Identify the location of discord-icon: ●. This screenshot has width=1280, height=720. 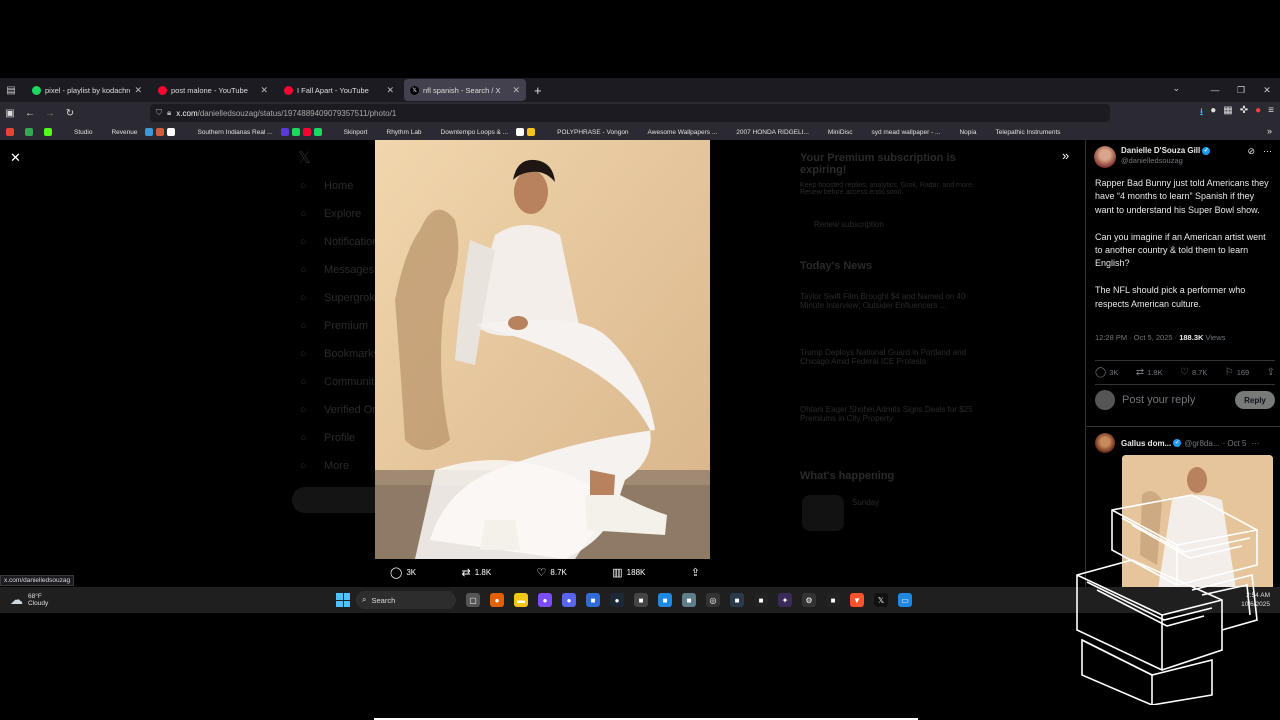
(569, 600).